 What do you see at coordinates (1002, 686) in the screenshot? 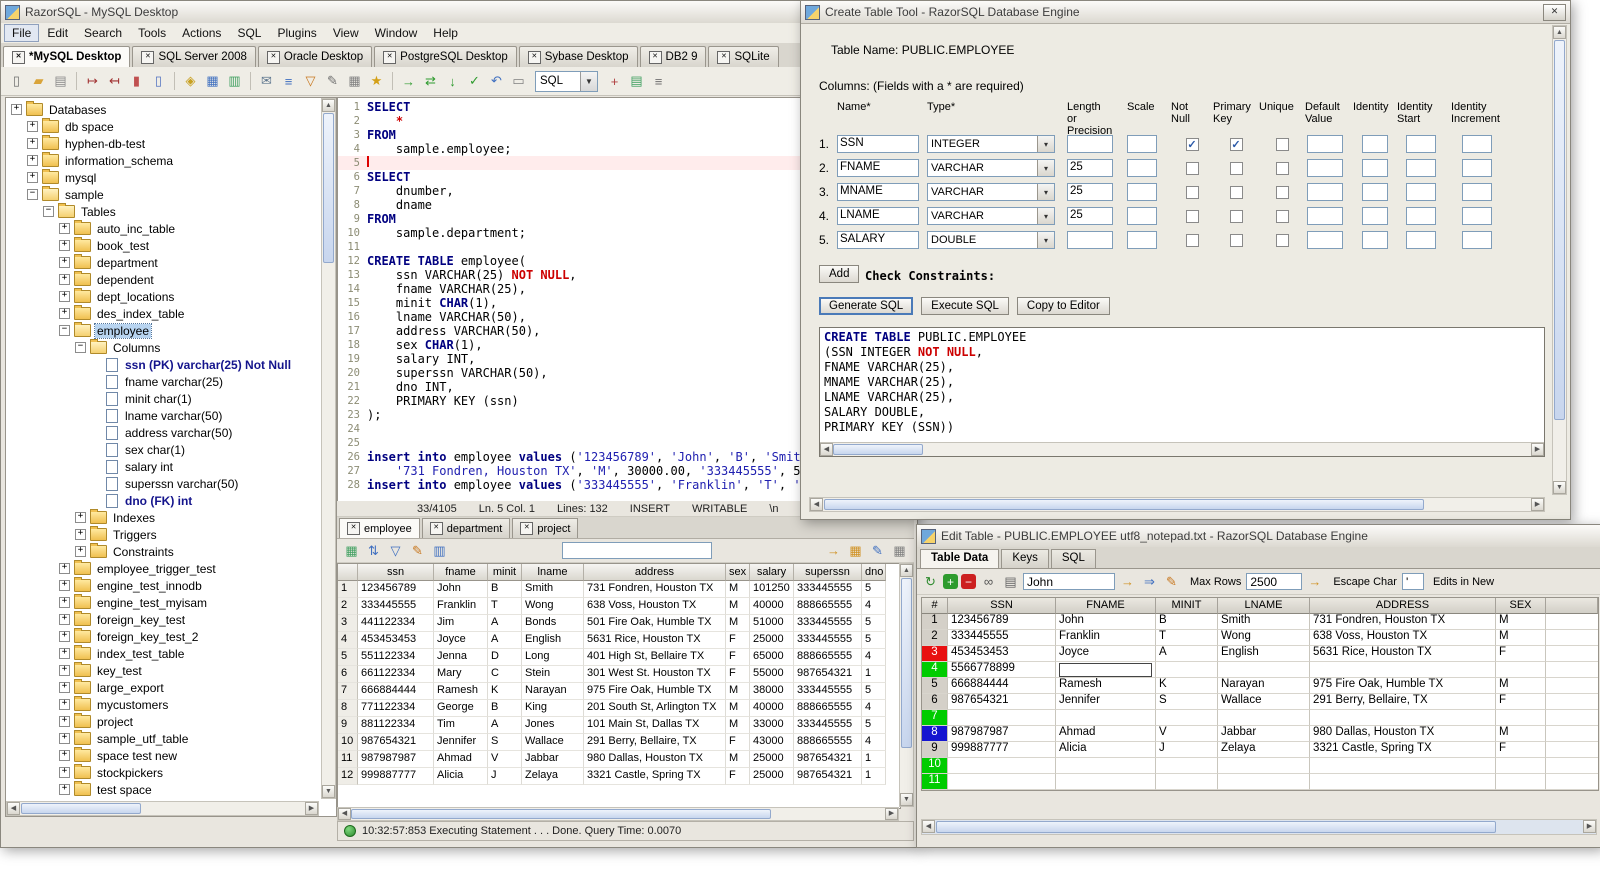
I see `cell: 666884444` at bounding box center [1002, 686].